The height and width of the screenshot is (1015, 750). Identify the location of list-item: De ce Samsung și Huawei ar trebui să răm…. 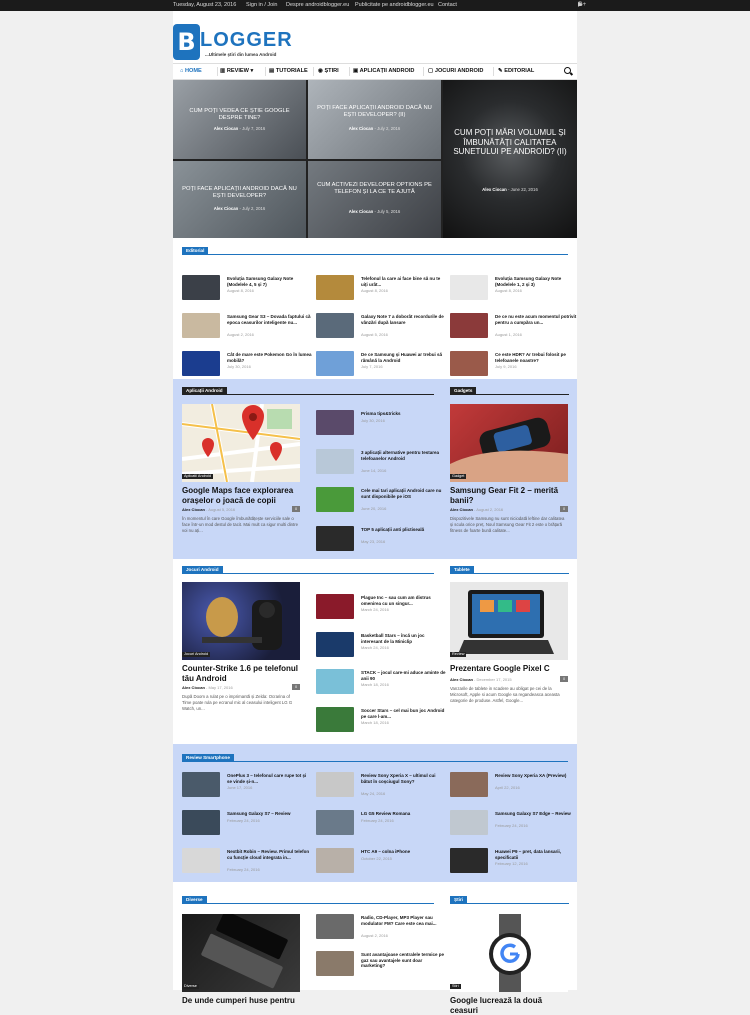
(381, 366).